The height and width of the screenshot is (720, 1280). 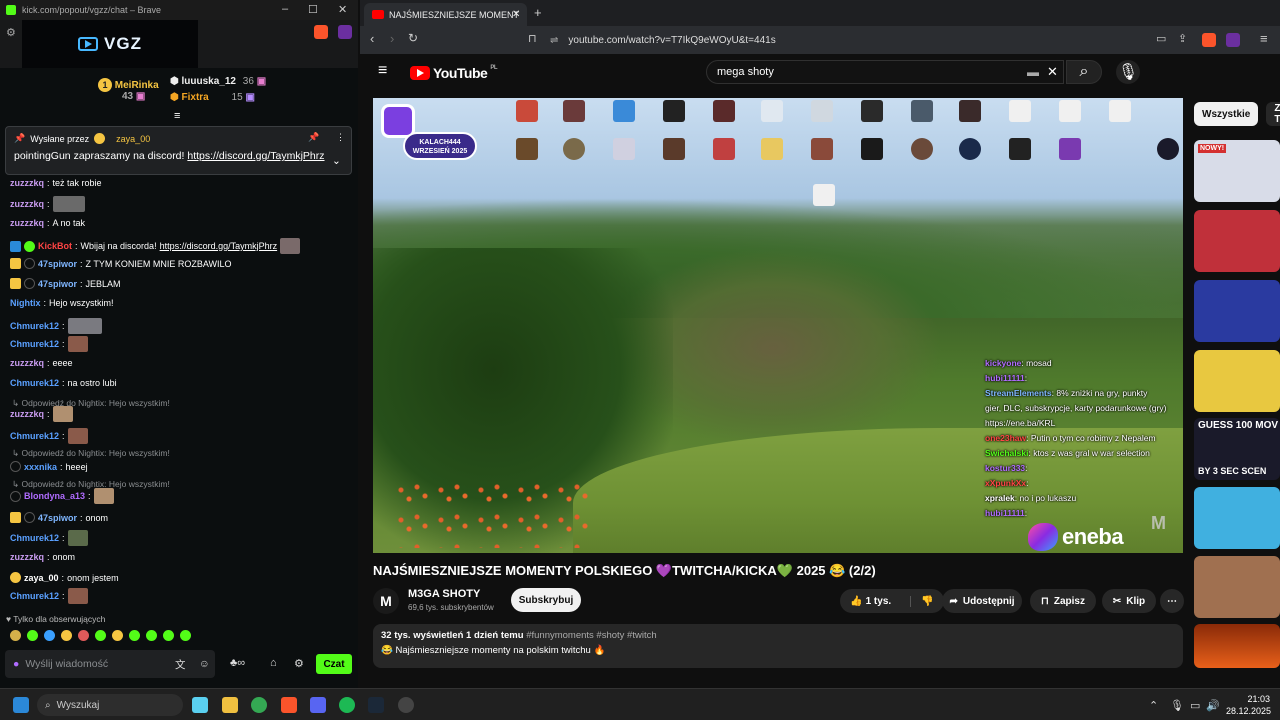 What do you see at coordinates (259, 705) in the screenshot?
I see `chrome-icon` at bounding box center [259, 705].